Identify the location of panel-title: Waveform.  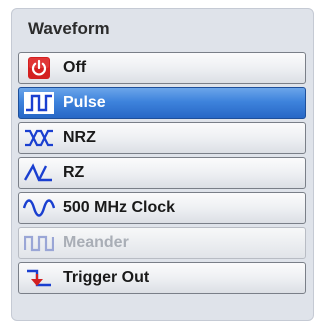
(69, 28).